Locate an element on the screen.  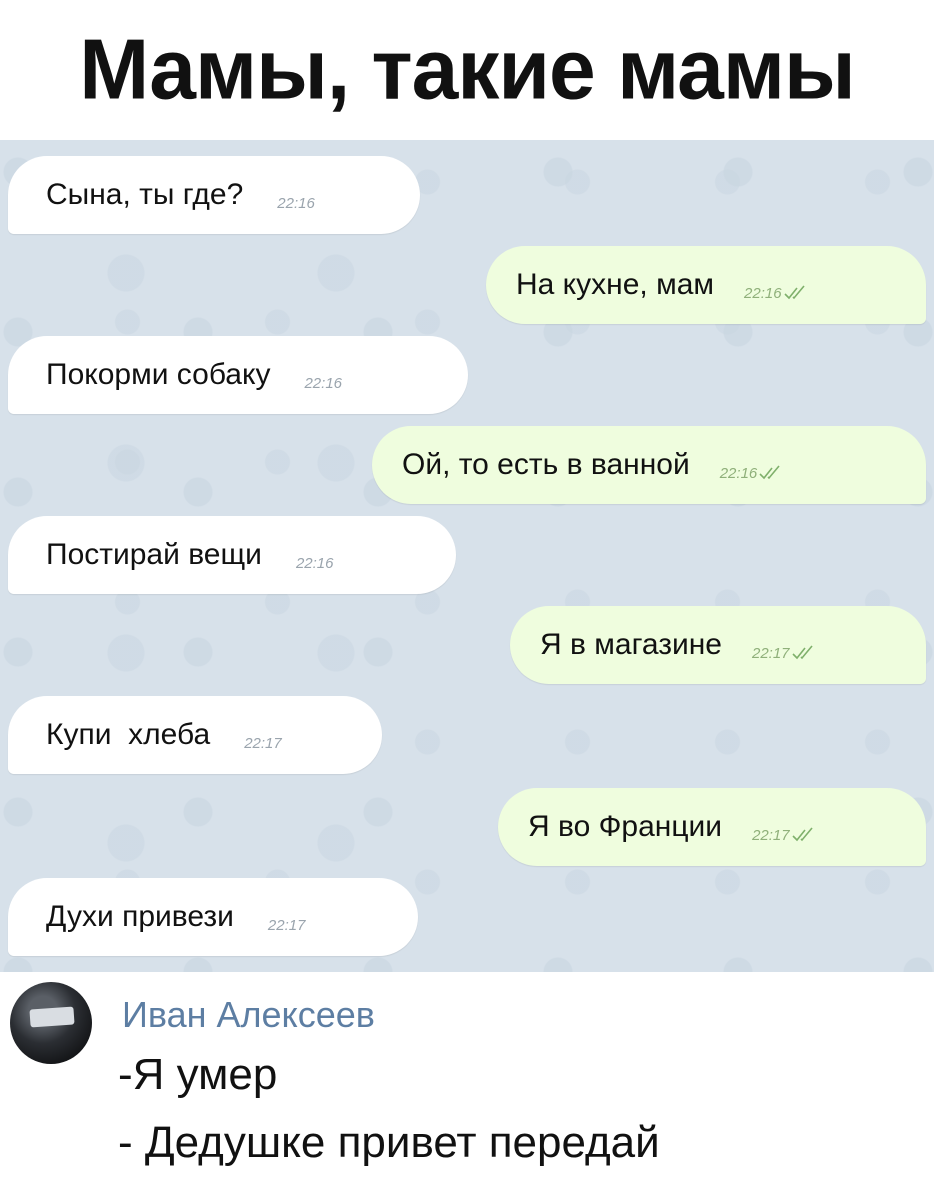
incoming-message: Постирай вещи 22:16 is located at coordinates (232, 555).